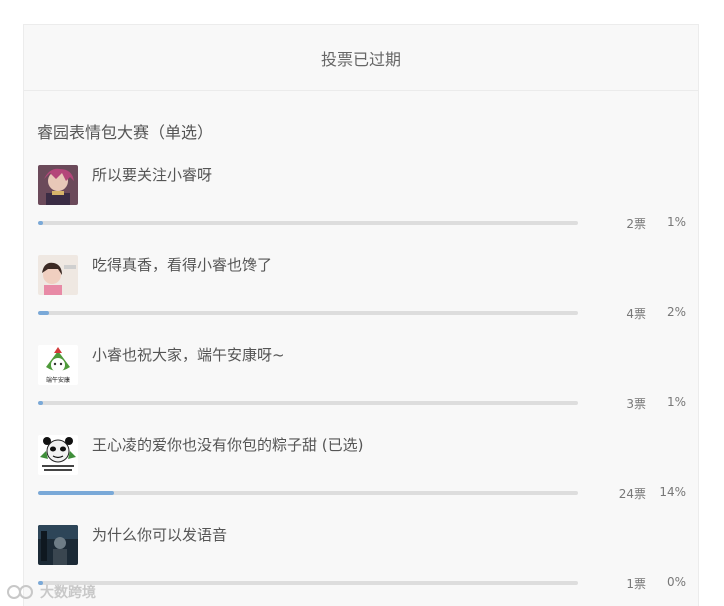 Image resolution: width=724 pixels, height=606 pixels. Describe the element at coordinates (361, 390) in the screenshot. I see `poll-option-3: 端午安康 小睿也祝大家，端午安康呀~ 3票 1%` at that location.